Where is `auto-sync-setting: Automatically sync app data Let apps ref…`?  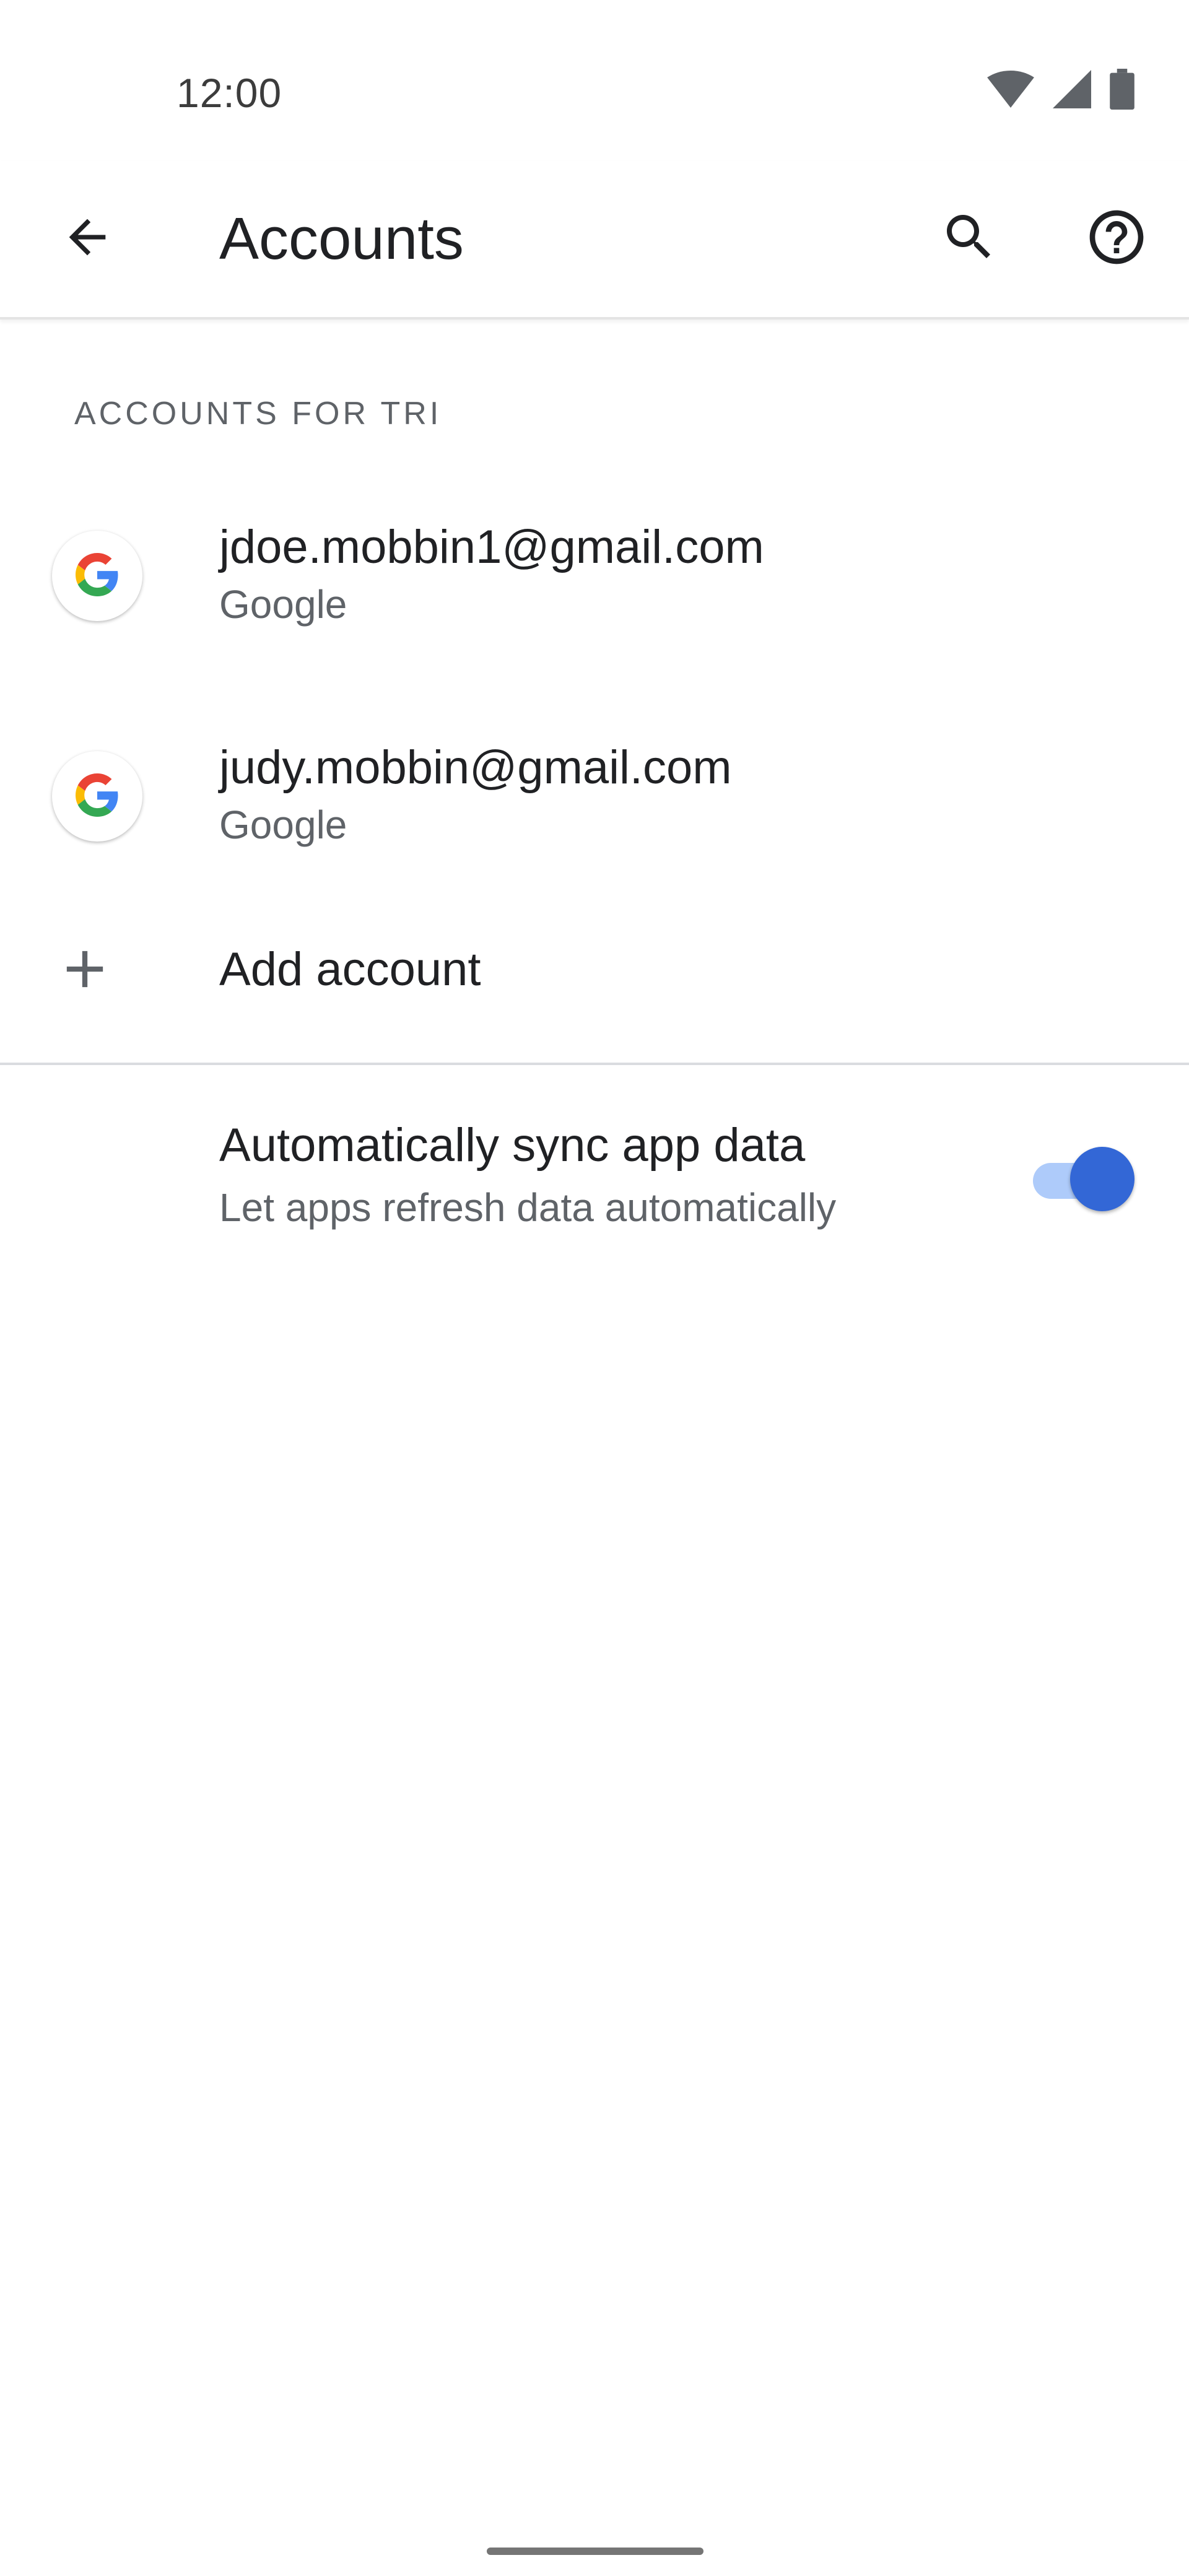 auto-sync-setting: Automatically sync app data Let apps ref… is located at coordinates (594, 1170).